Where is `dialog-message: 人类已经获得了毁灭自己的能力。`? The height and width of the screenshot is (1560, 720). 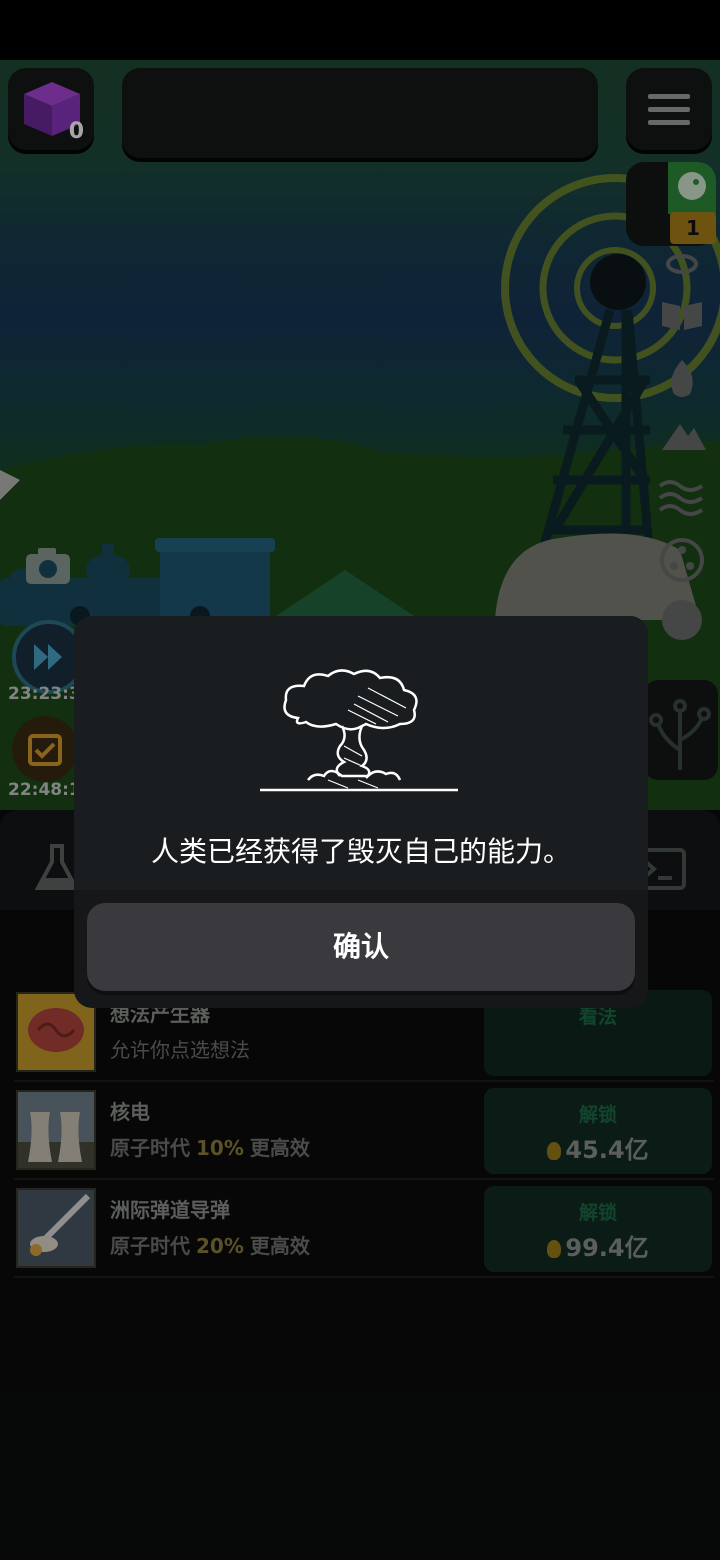 dialog-message: 人类已经获得了毁灭自己的能力。 is located at coordinates (360, 851).